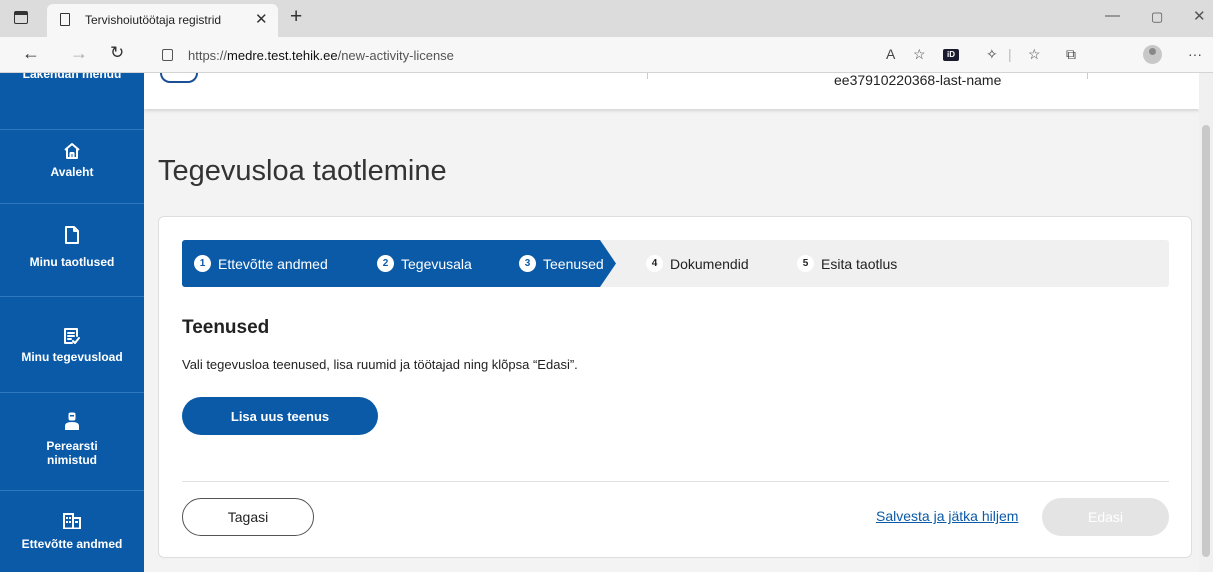 The height and width of the screenshot is (572, 1213). Describe the element at coordinates (179, 78) in the screenshot. I see `logo` at that location.